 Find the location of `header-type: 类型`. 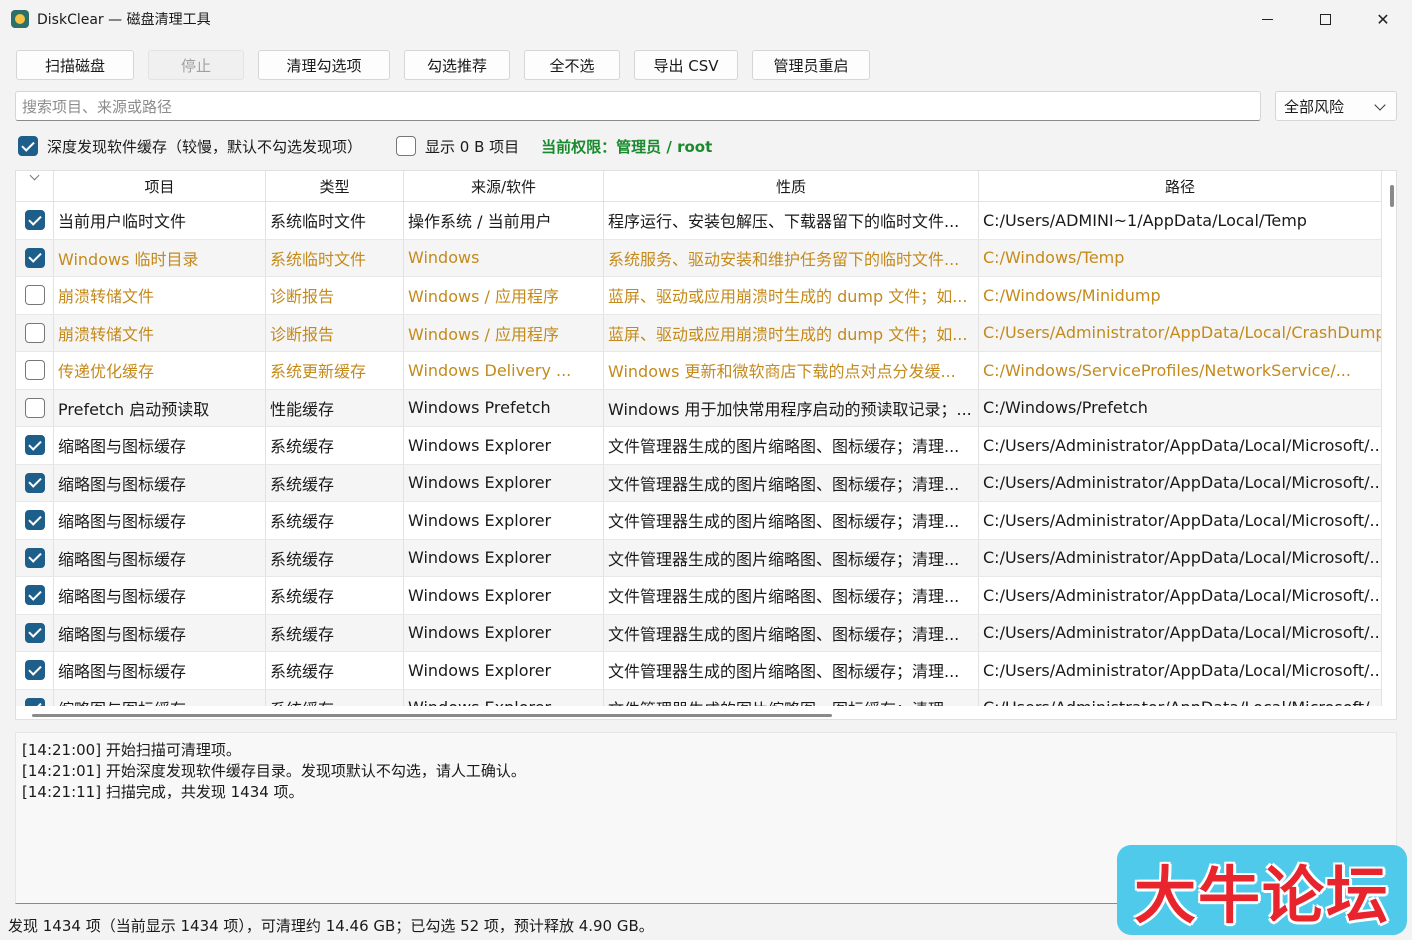

header-type: 类型 is located at coordinates (335, 186).